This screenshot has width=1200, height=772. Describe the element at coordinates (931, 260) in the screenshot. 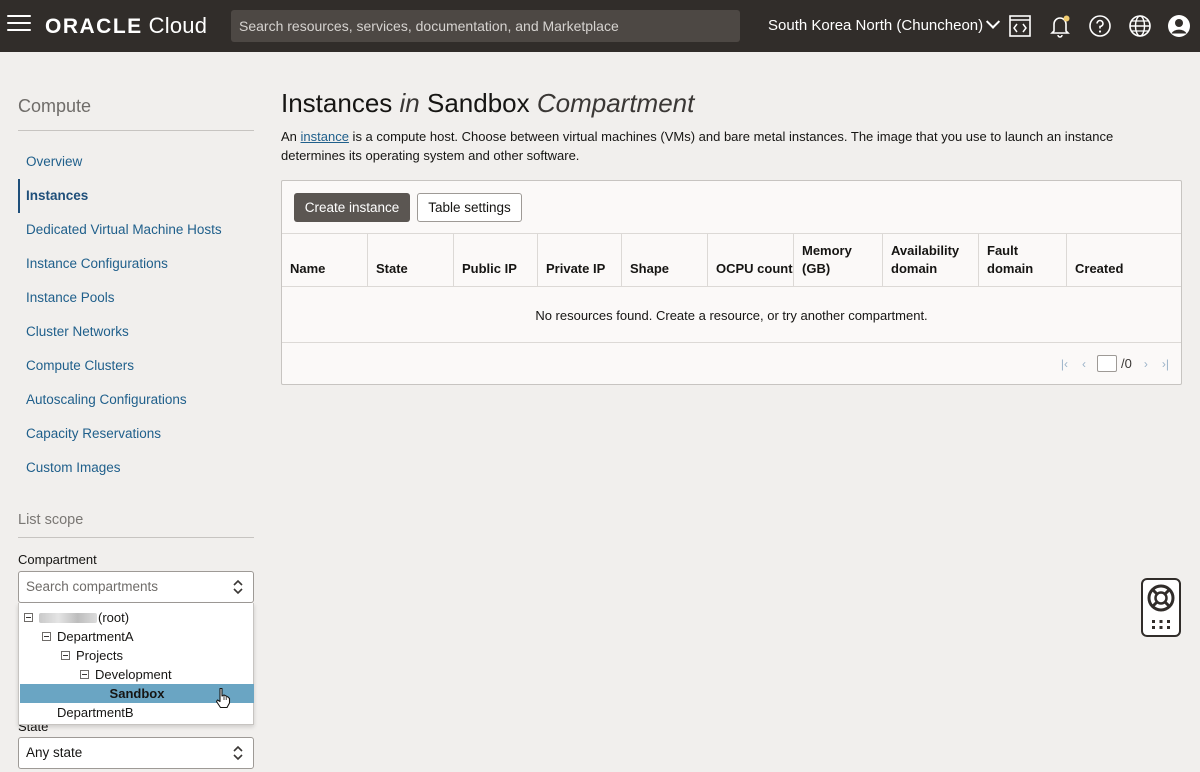

I see `column-header-availability-domain: Availability domain` at that location.